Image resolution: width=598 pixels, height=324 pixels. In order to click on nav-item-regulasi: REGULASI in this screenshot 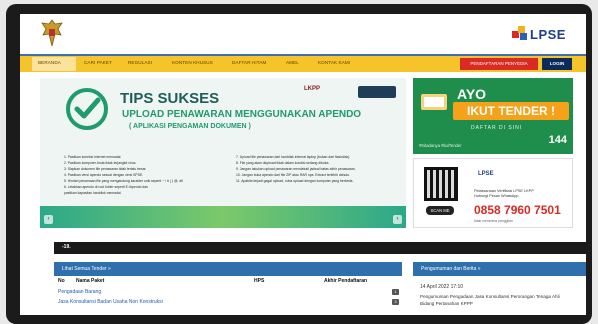, I will do `click(140, 62)`.